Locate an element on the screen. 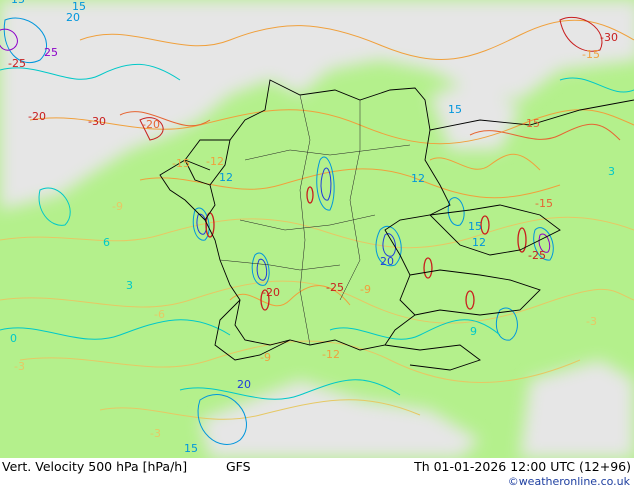 The image size is (634, 490). contour-label: -6 is located at coordinates (159, 314).